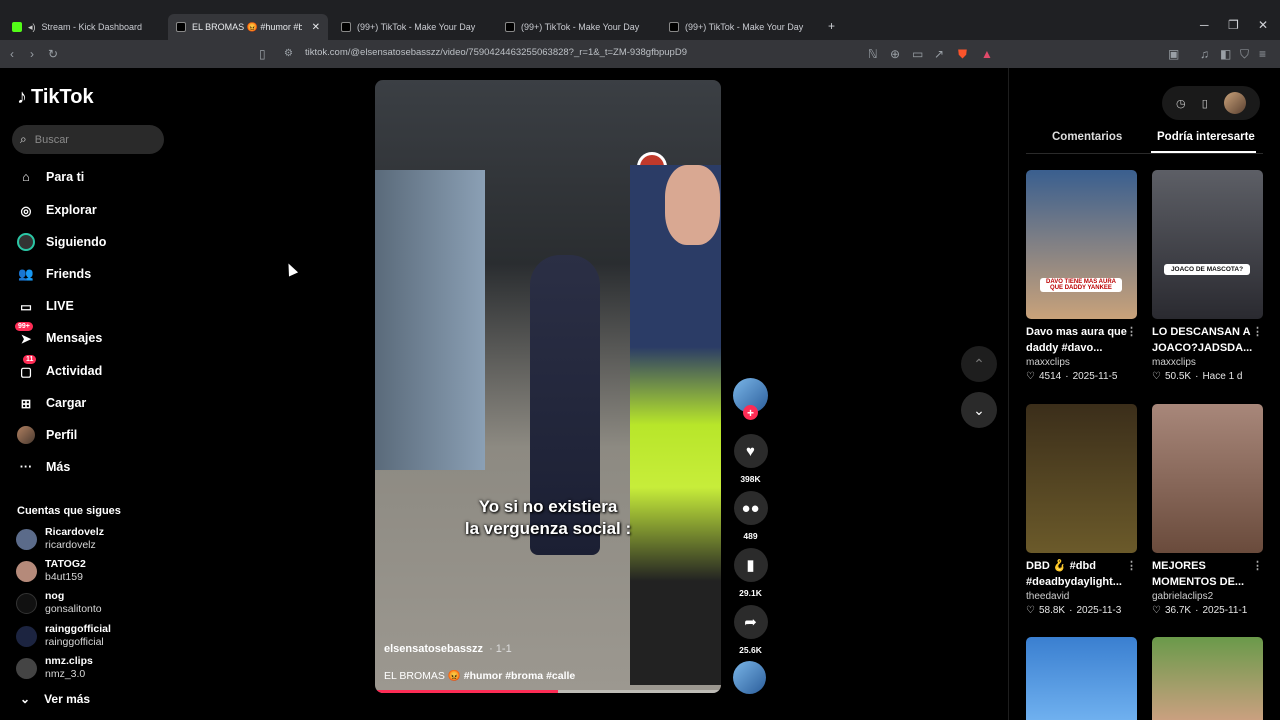  What do you see at coordinates (55, 97) in the screenshot?
I see `tiktok-logo: ♪ TikTok` at bounding box center [55, 97].